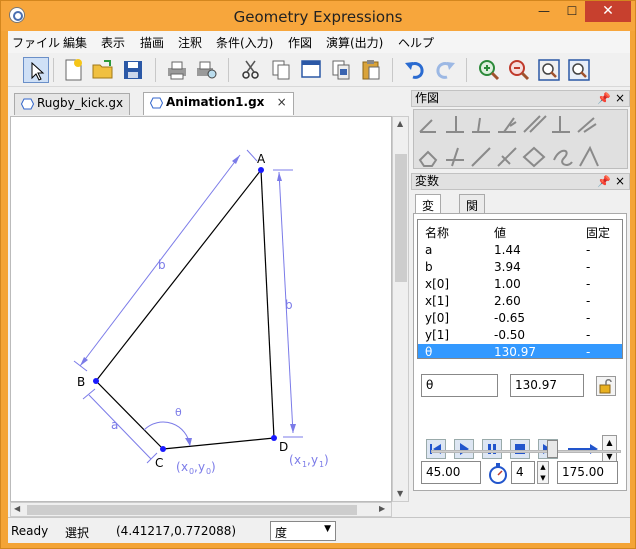 The width and height of the screenshot is (636, 549). I want to click on menu-annotate: 注釈, so click(190, 42).